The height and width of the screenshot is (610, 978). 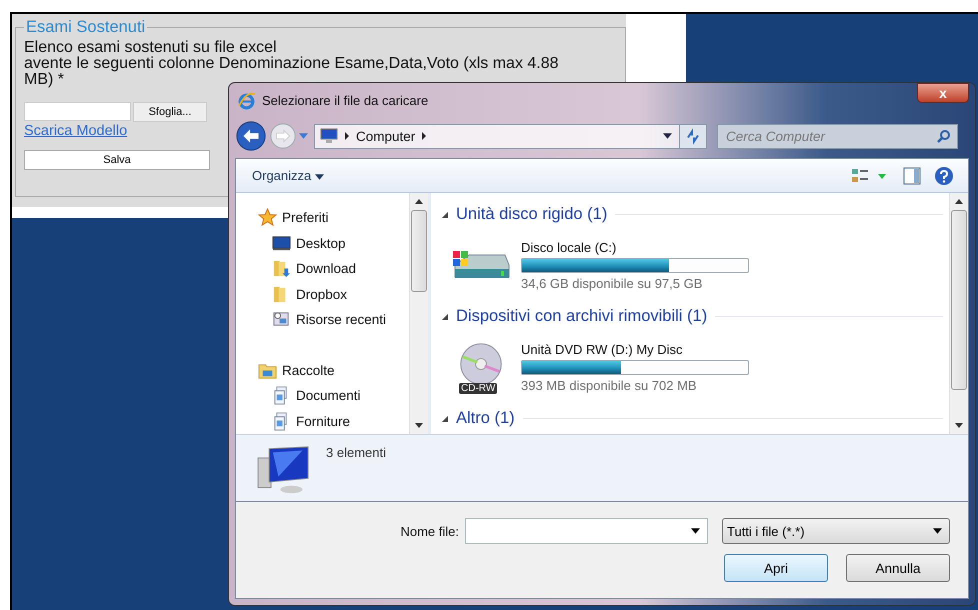 I want to click on item-count: 3 elementi, so click(x=356, y=453).